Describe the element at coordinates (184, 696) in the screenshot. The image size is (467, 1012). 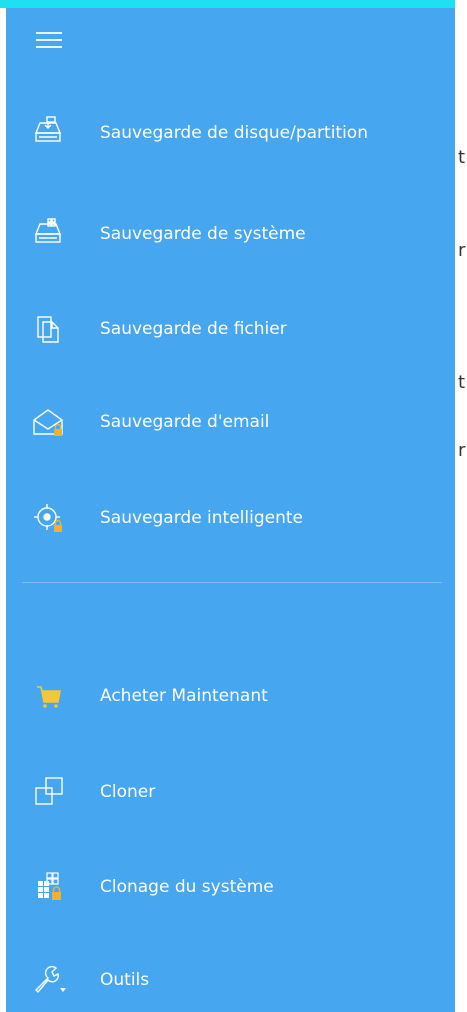
I see `sidebar-item-label: Acheter Maintenant` at that location.